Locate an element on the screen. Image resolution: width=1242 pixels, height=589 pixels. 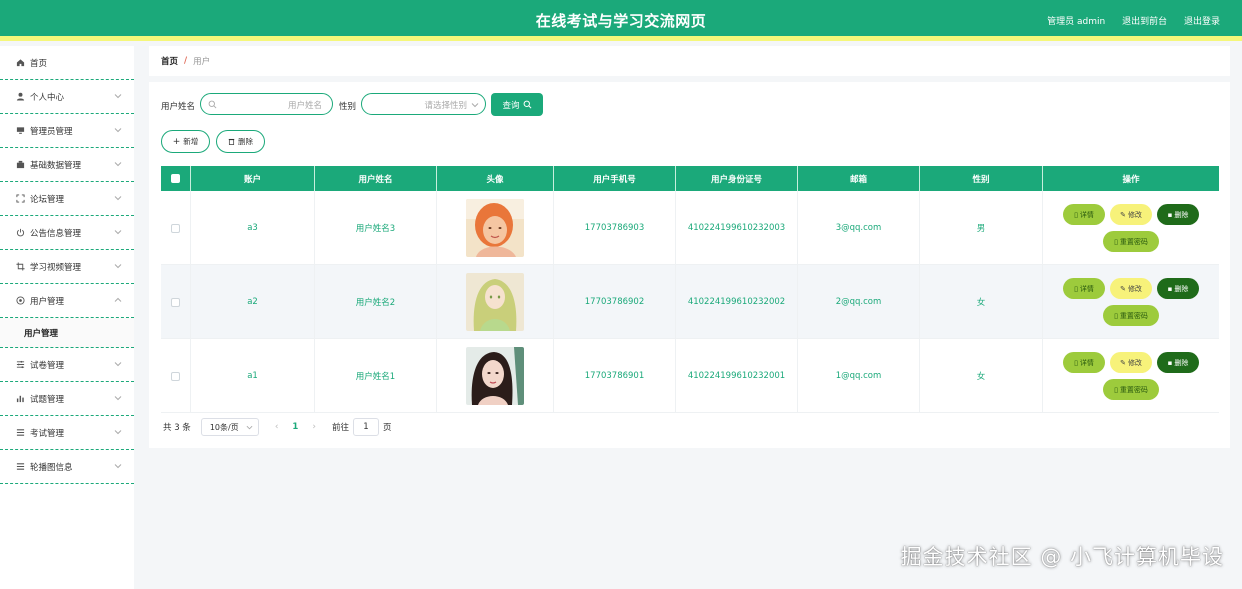
logout-link: 退出登录 is located at coordinates (1202, 22).